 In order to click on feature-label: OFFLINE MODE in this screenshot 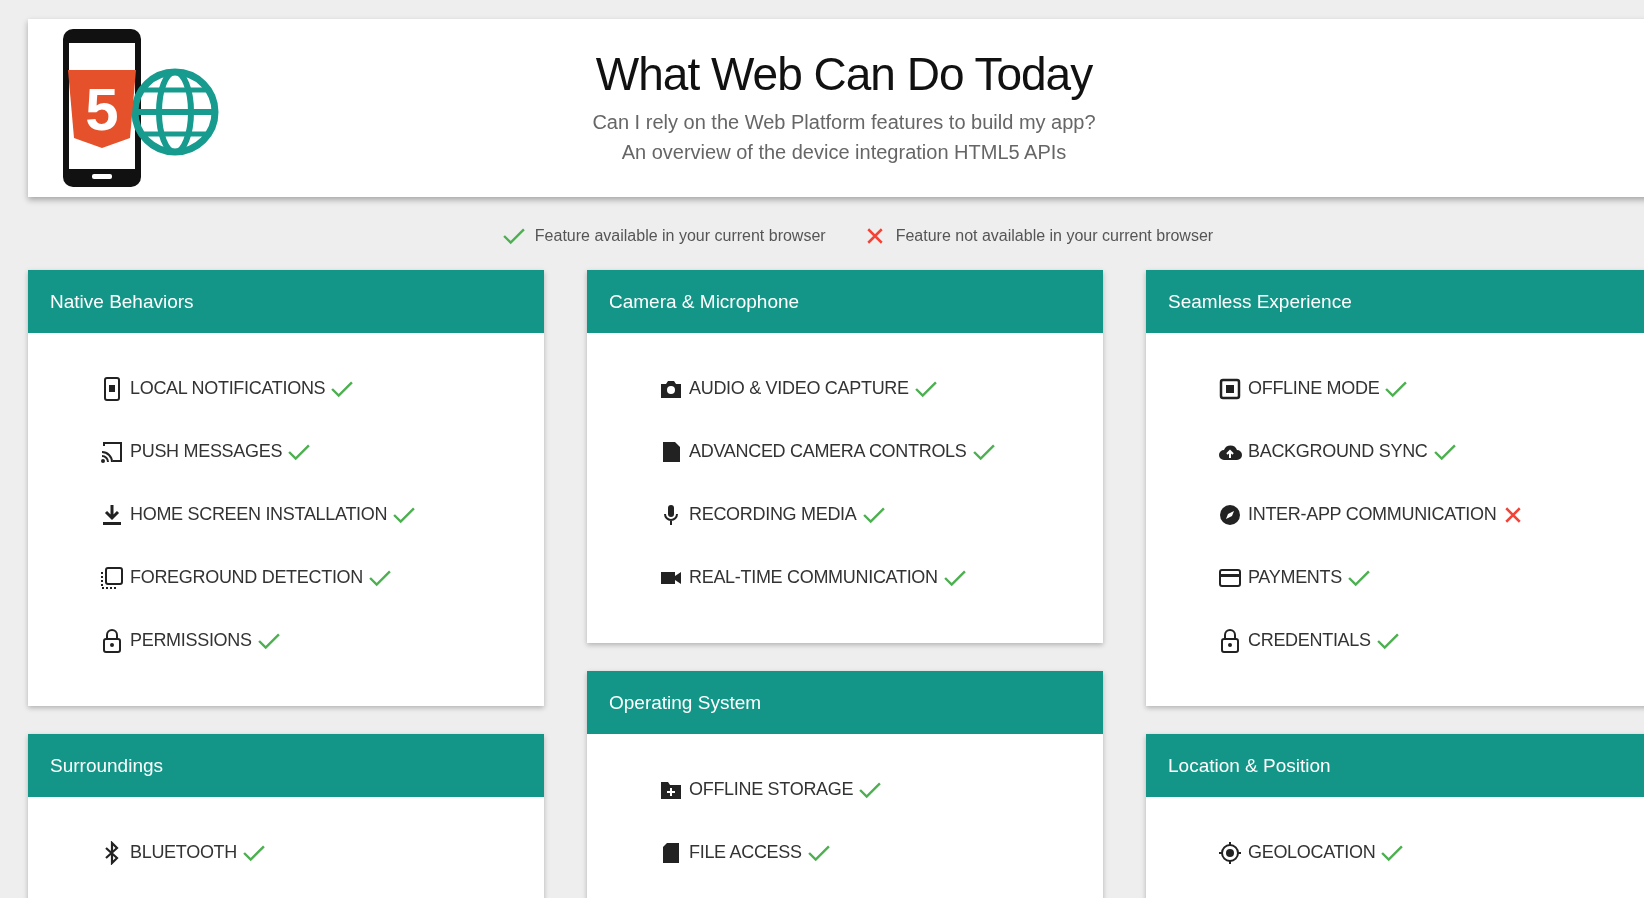, I will do `click(1314, 388)`.